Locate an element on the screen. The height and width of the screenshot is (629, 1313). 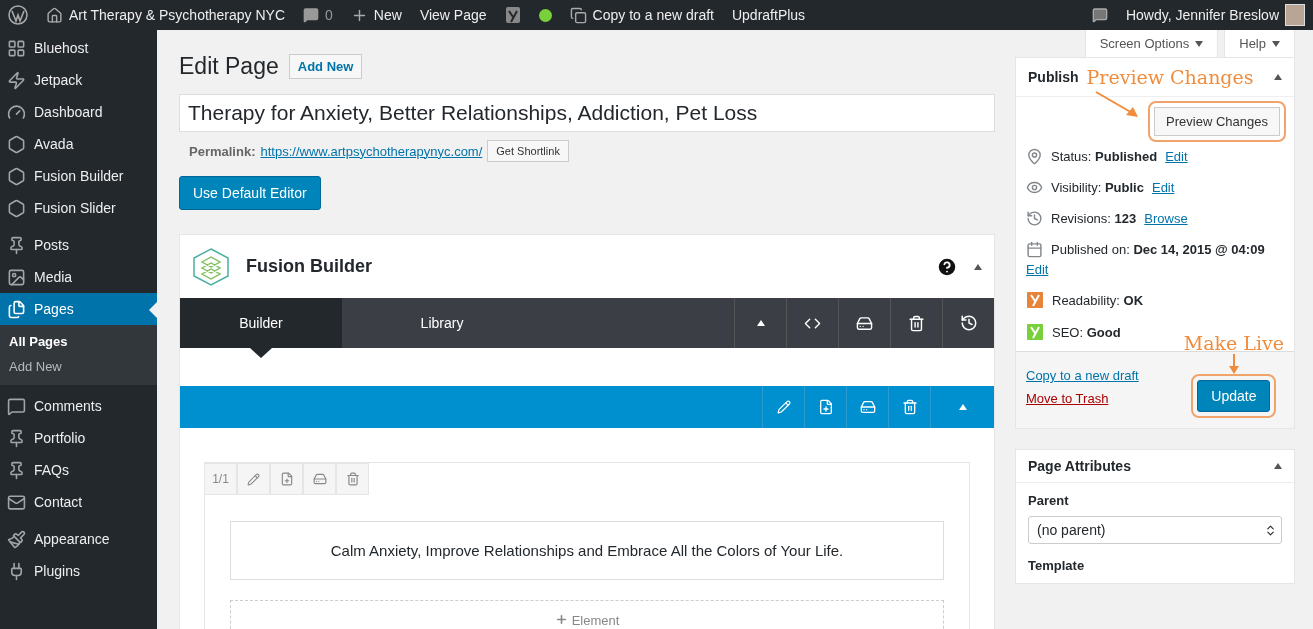
comments-link: 0 is located at coordinates (318, 15).